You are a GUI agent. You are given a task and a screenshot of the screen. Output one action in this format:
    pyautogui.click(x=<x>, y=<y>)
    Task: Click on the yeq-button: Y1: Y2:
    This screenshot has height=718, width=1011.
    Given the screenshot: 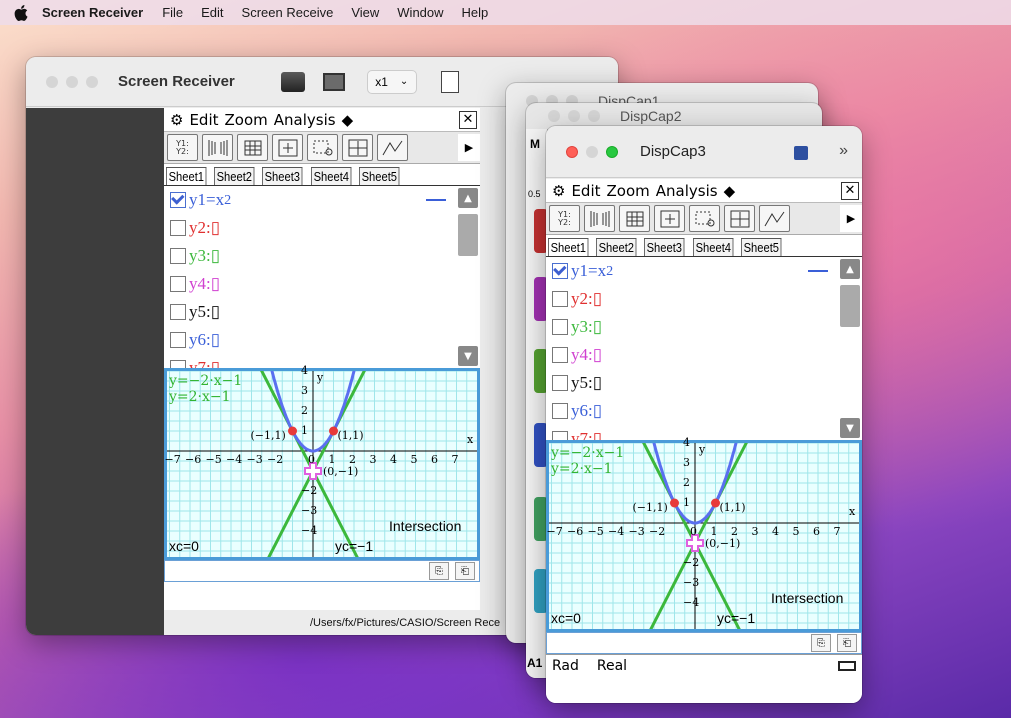 What is the action you would take?
    pyautogui.click(x=564, y=218)
    